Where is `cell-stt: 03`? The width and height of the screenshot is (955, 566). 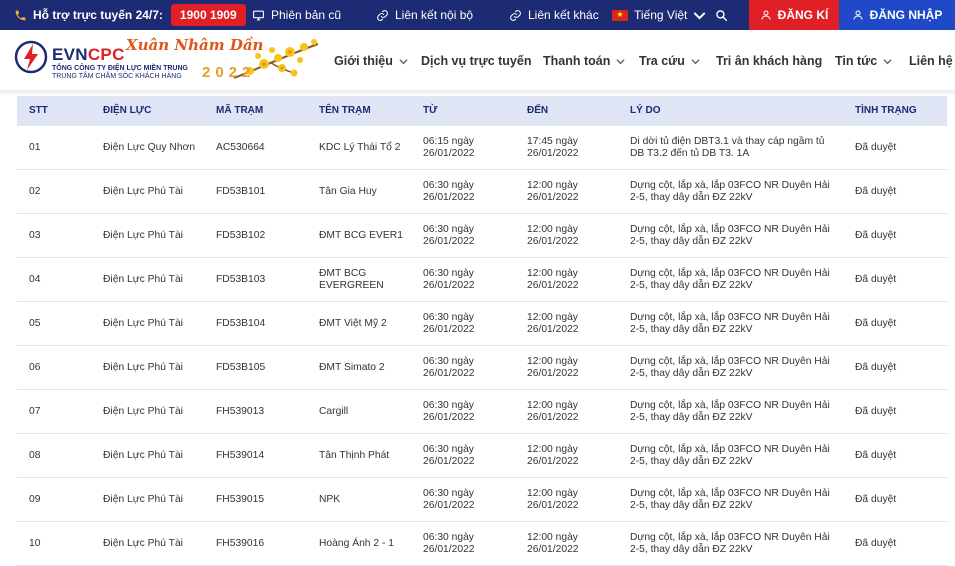
cell-stt: 03 is located at coordinates (35, 235).